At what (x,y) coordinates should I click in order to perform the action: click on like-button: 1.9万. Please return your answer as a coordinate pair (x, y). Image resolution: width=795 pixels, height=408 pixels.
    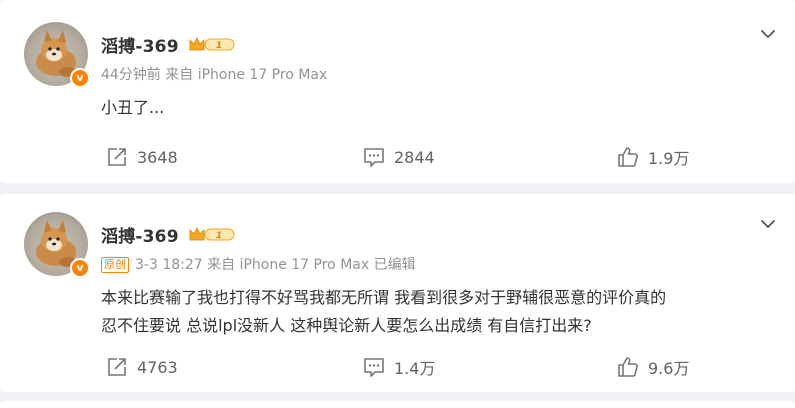
    Looking at the image, I should click on (653, 157).